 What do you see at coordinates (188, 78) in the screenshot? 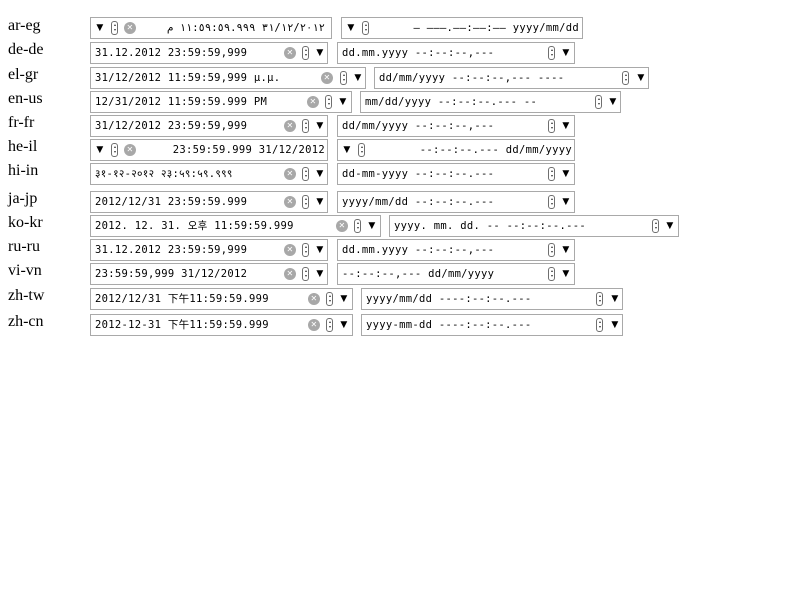
I see `datetime-value: 31/12/2012 11:59:59,999 μ.μ.` at bounding box center [188, 78].